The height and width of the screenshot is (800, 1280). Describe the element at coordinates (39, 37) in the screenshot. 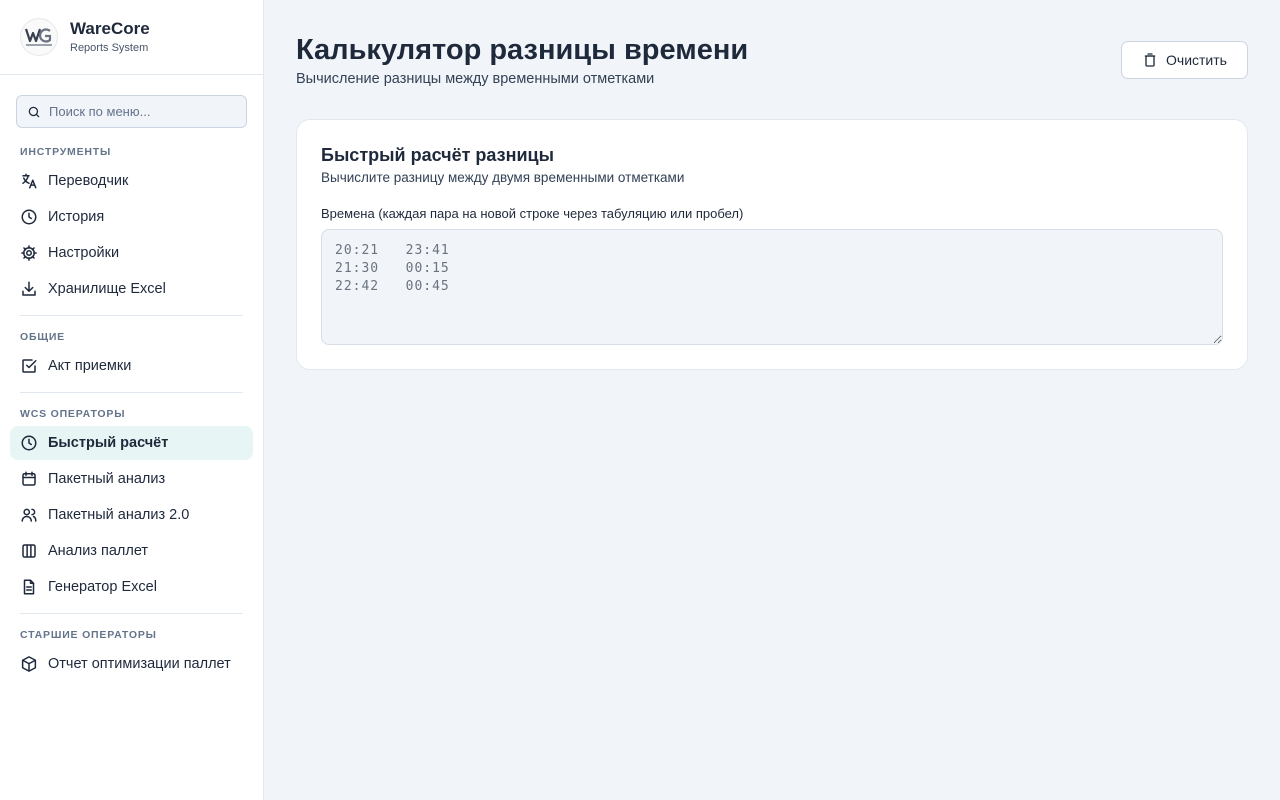

I see `brand-logo` at that location.